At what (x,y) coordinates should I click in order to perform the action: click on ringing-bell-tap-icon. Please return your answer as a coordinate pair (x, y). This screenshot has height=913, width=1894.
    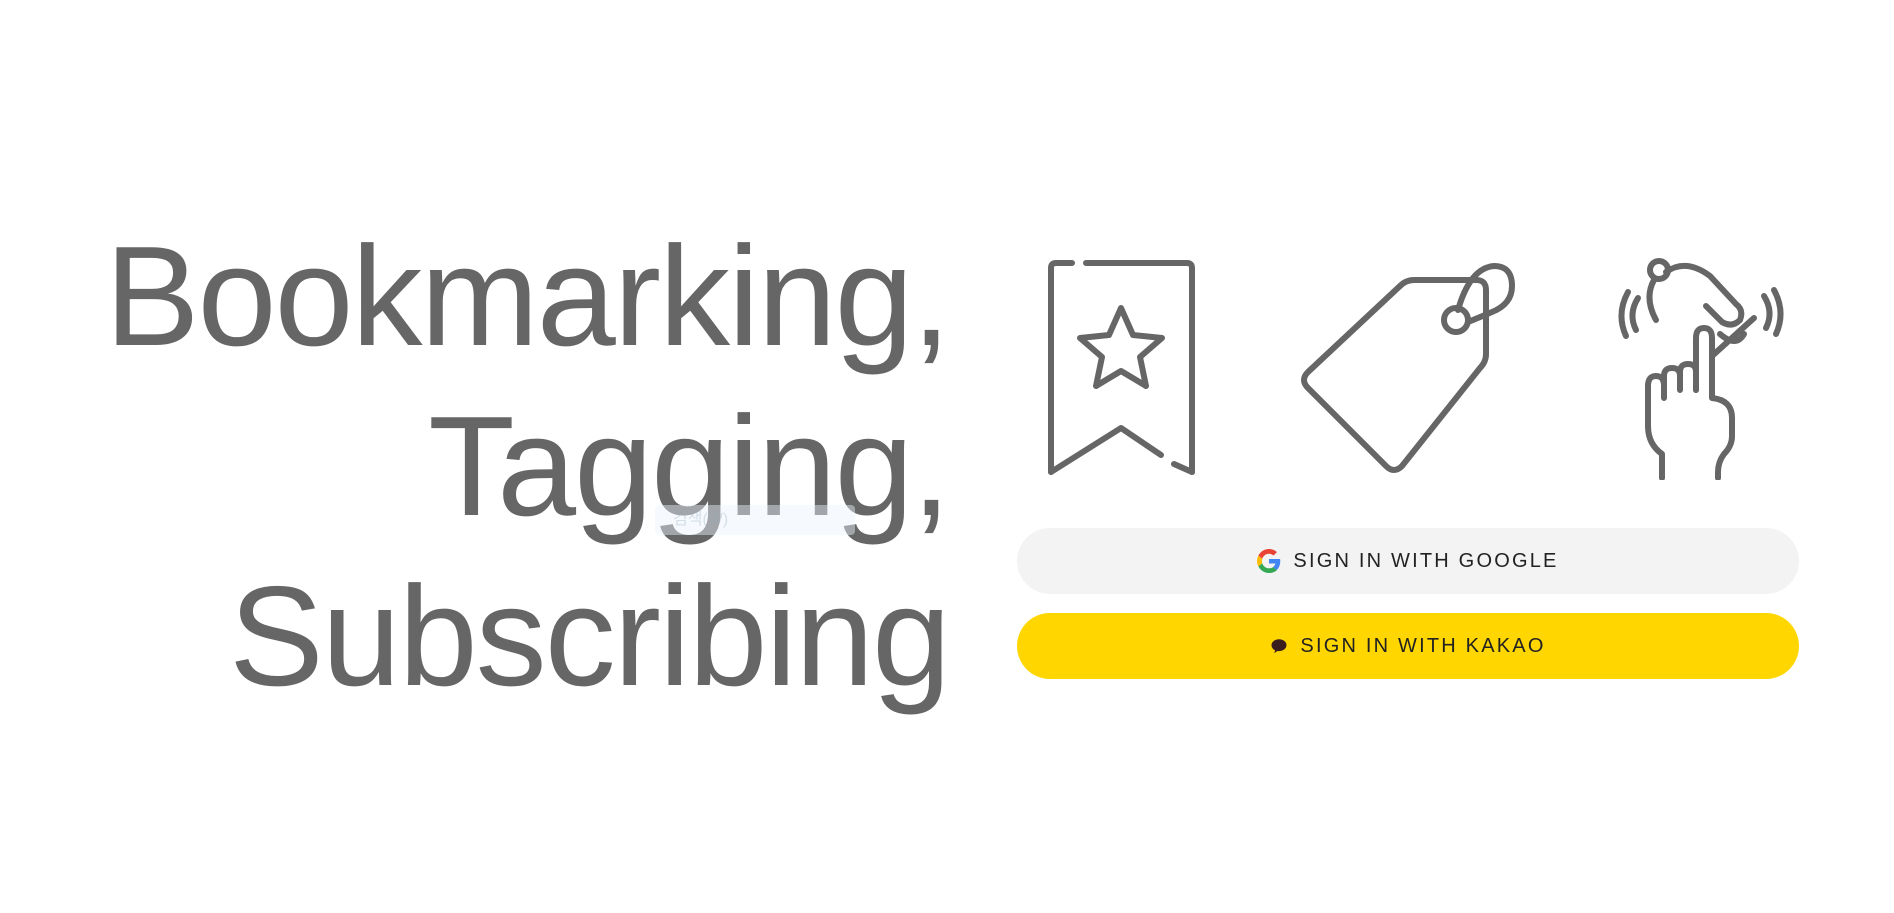
    Looking at the image, I should click on (1704, 369).